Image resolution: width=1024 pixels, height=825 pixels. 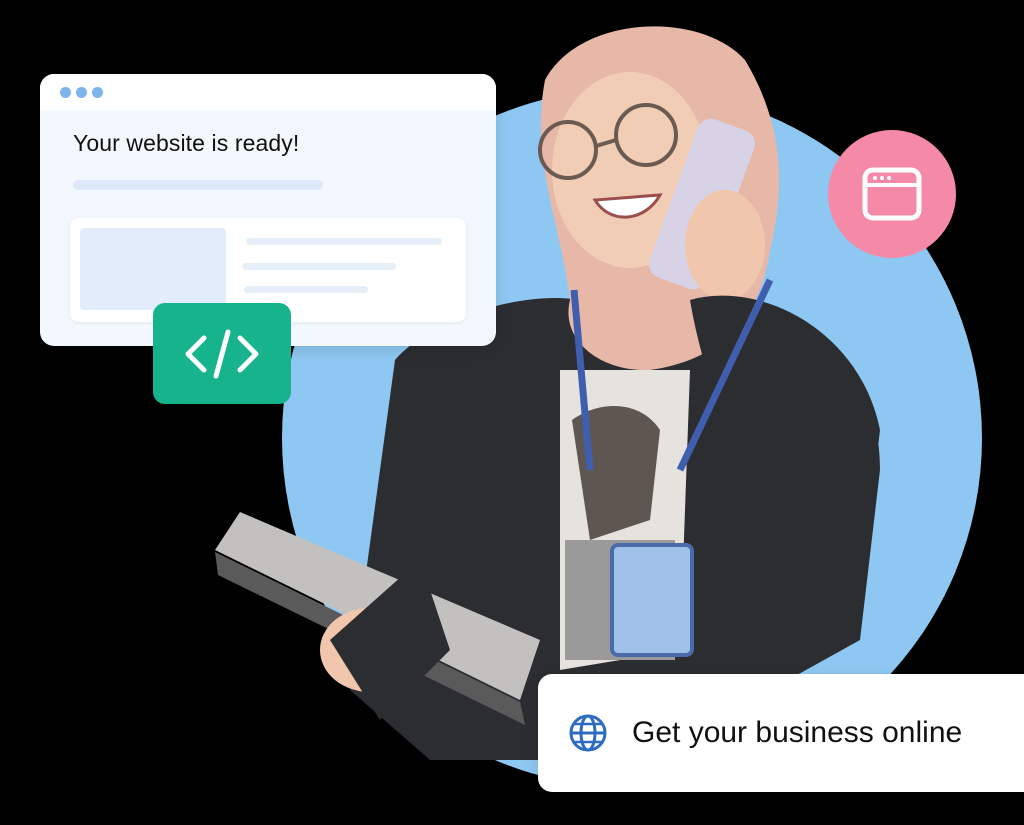 I want to click on website-ready-heading: Your website is ready!, so click(x=186, y=143).